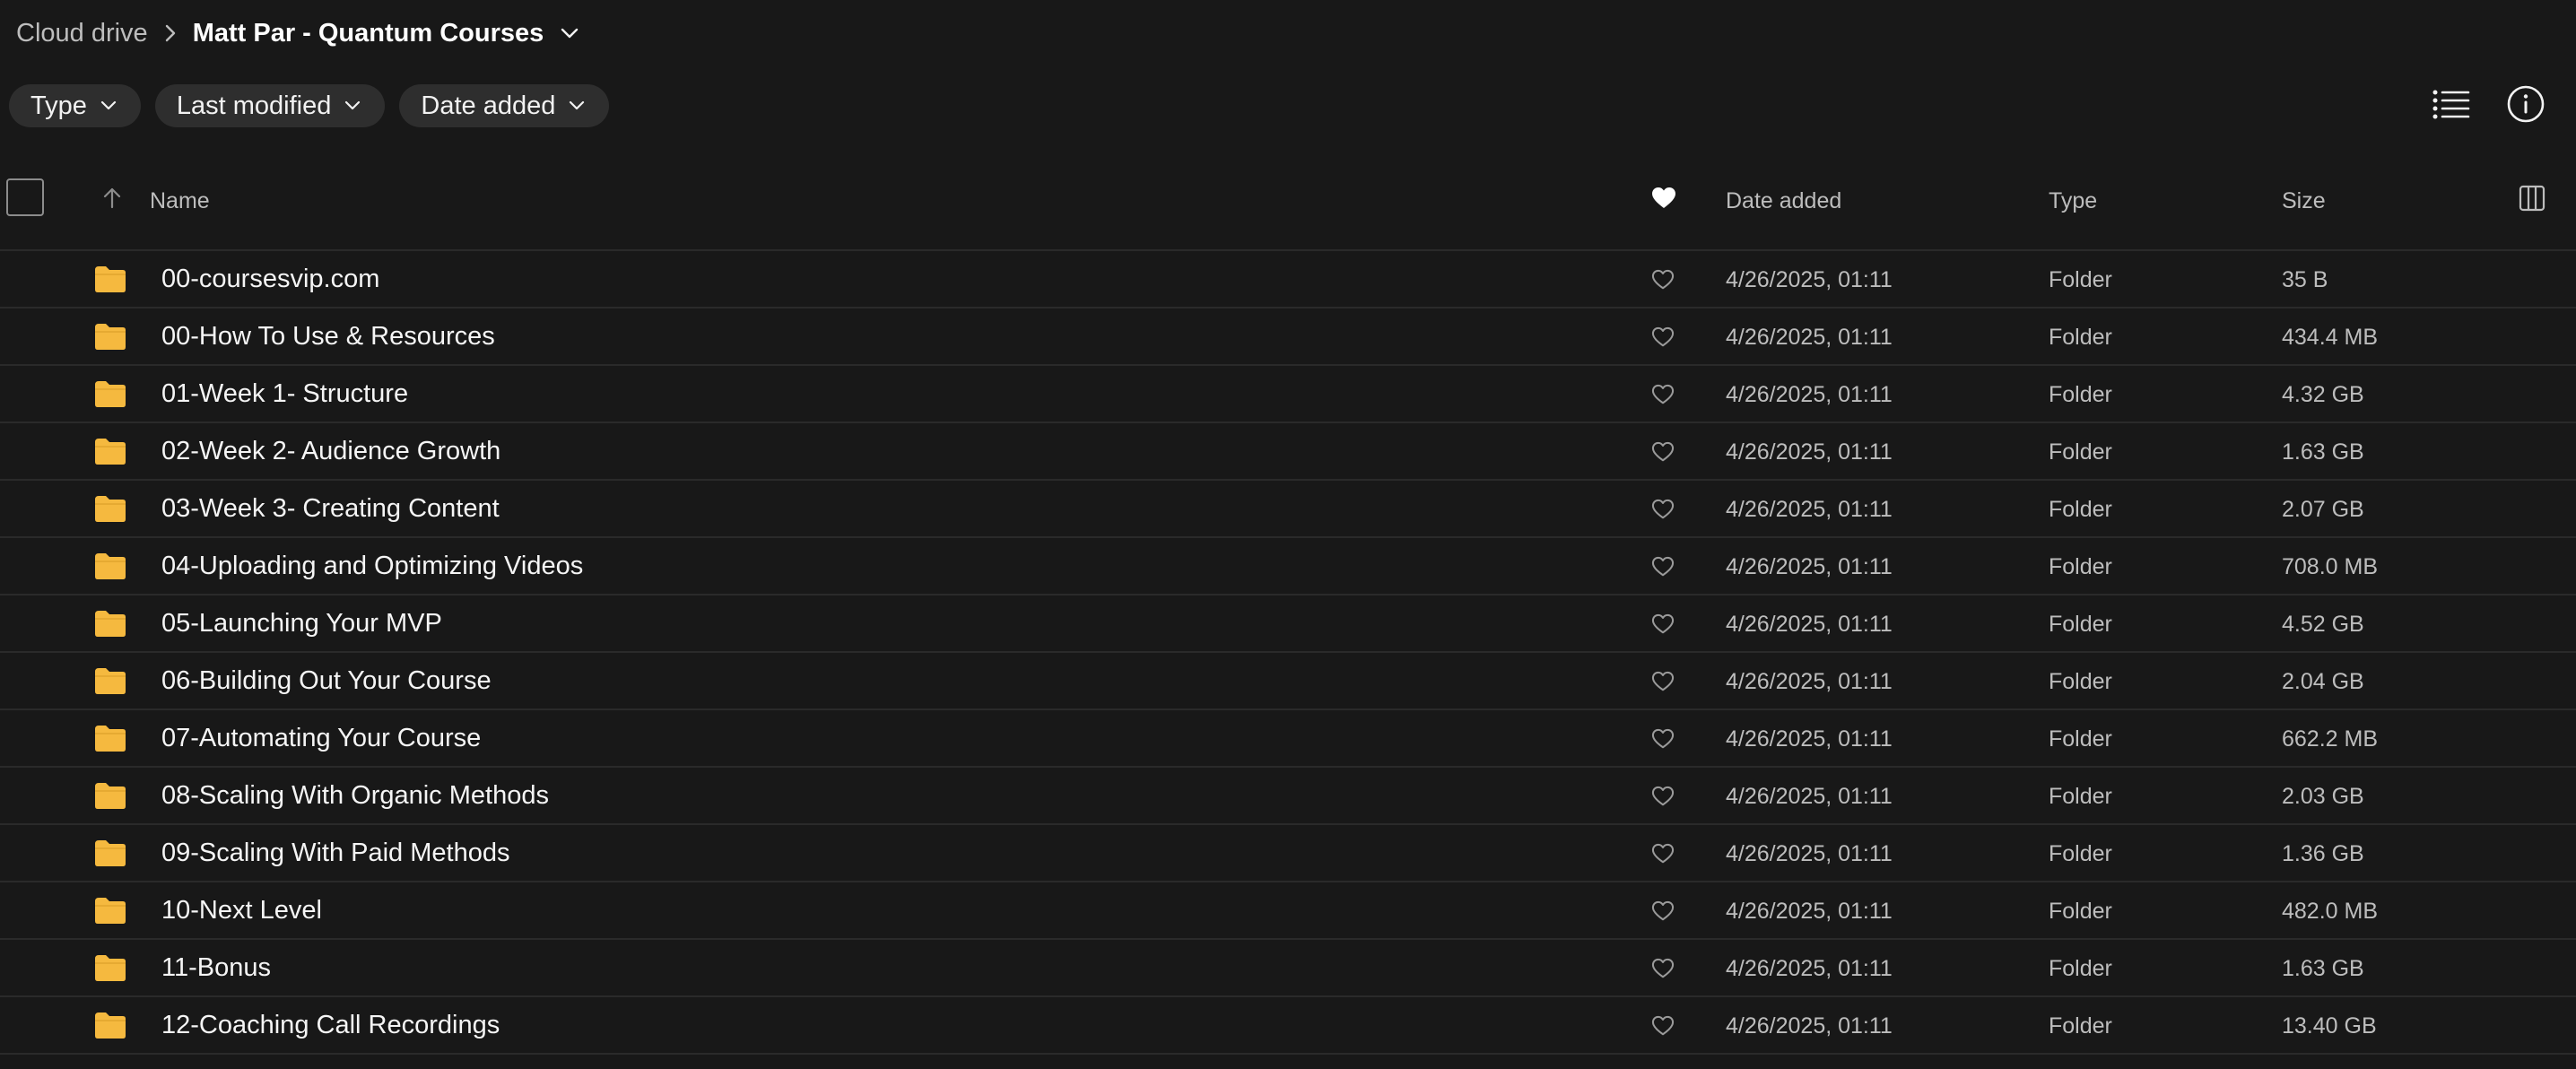 The height and width of the screenshot is (1069, 2576). What do you see at coordinates (372, 566) in the screenshot?
I see `file-name: 04-Uploading and Optimizing Videos` at bounding box center [372, 566].